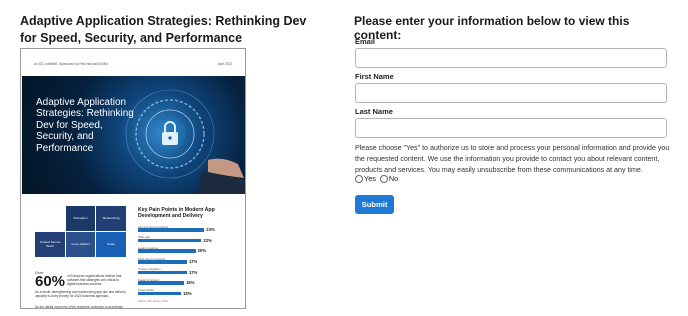 The width and height of the screenshot is (688, 316). I want to click on grid-cell: Trusted Secure Build, so click(50, 244).